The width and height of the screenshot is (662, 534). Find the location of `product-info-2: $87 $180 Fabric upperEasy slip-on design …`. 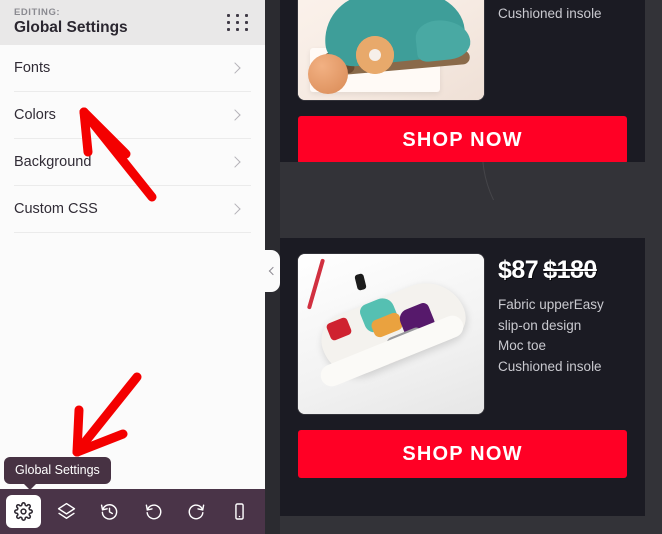

product-info-2: $87 $180 Fabric upperEasy slip-on design … is located at coordinates (562, 334).